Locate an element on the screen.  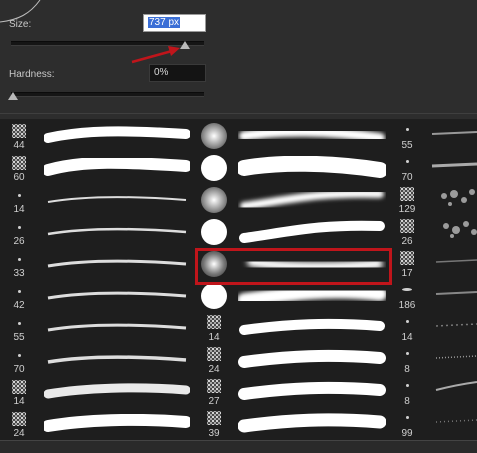
brush-preset: 99 is located at coordinates (407, 424).